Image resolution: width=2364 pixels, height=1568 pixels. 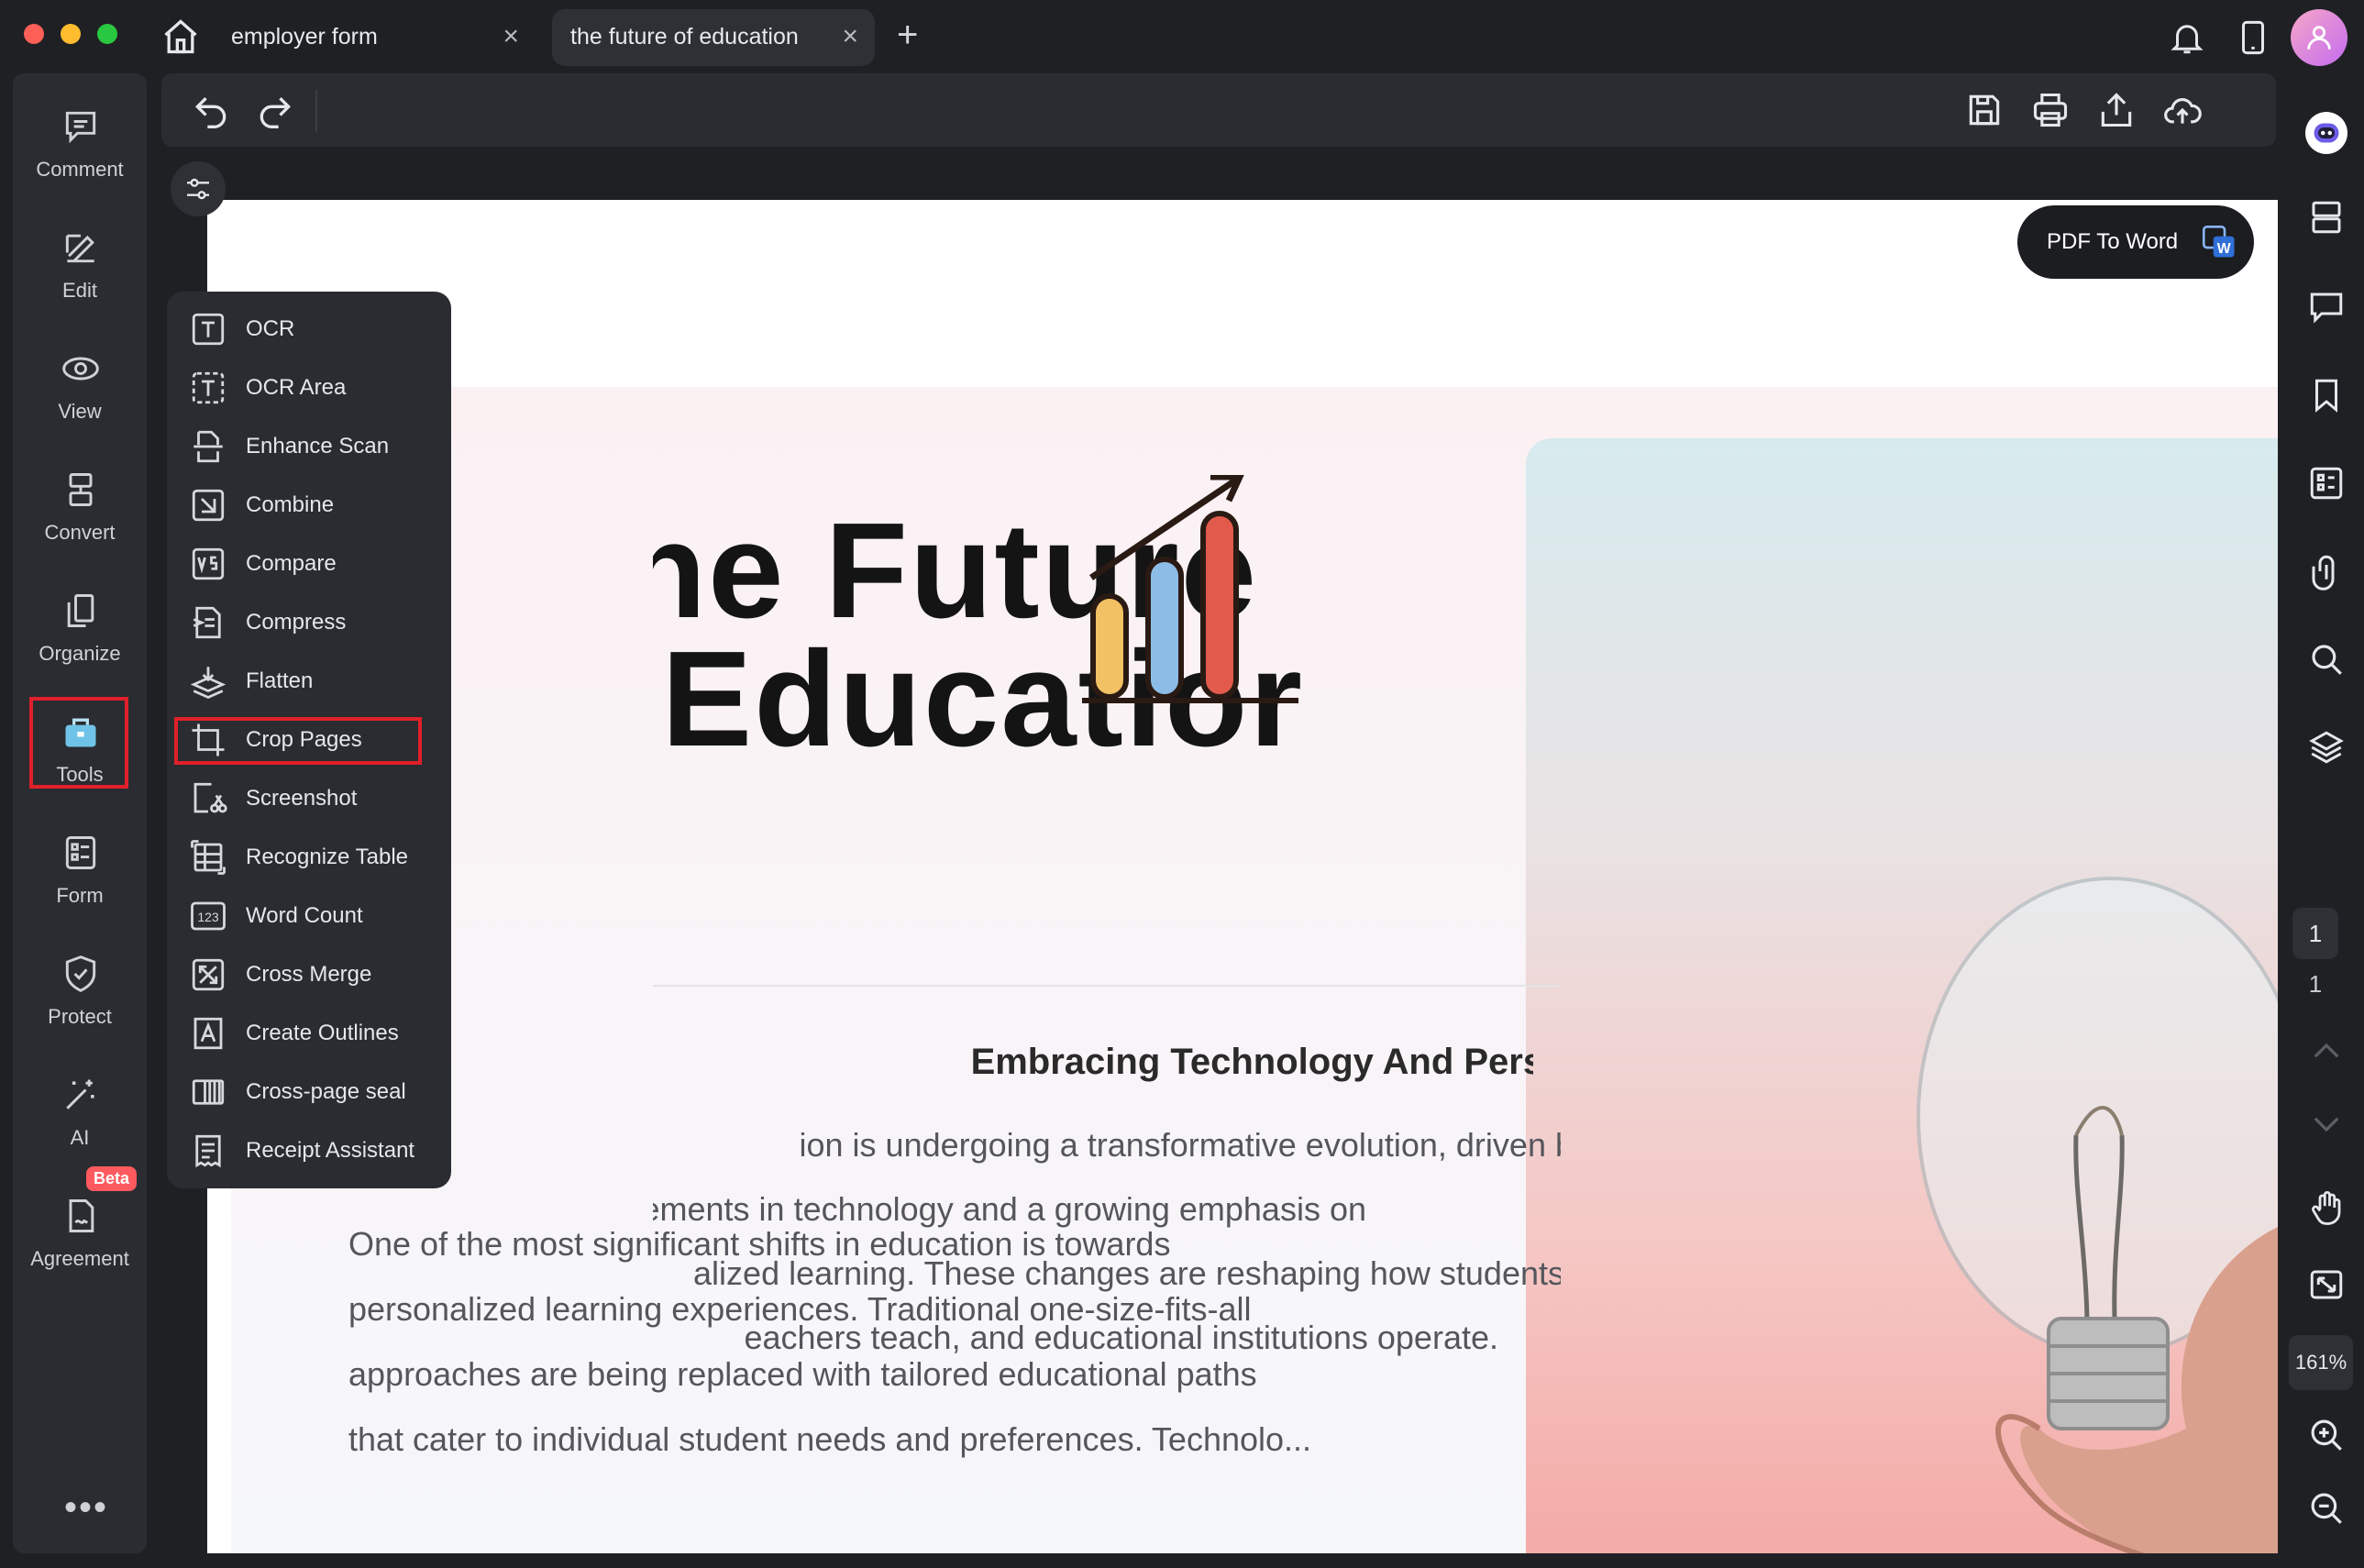 I want to click on user-icon, so click(x=2319, y=38).